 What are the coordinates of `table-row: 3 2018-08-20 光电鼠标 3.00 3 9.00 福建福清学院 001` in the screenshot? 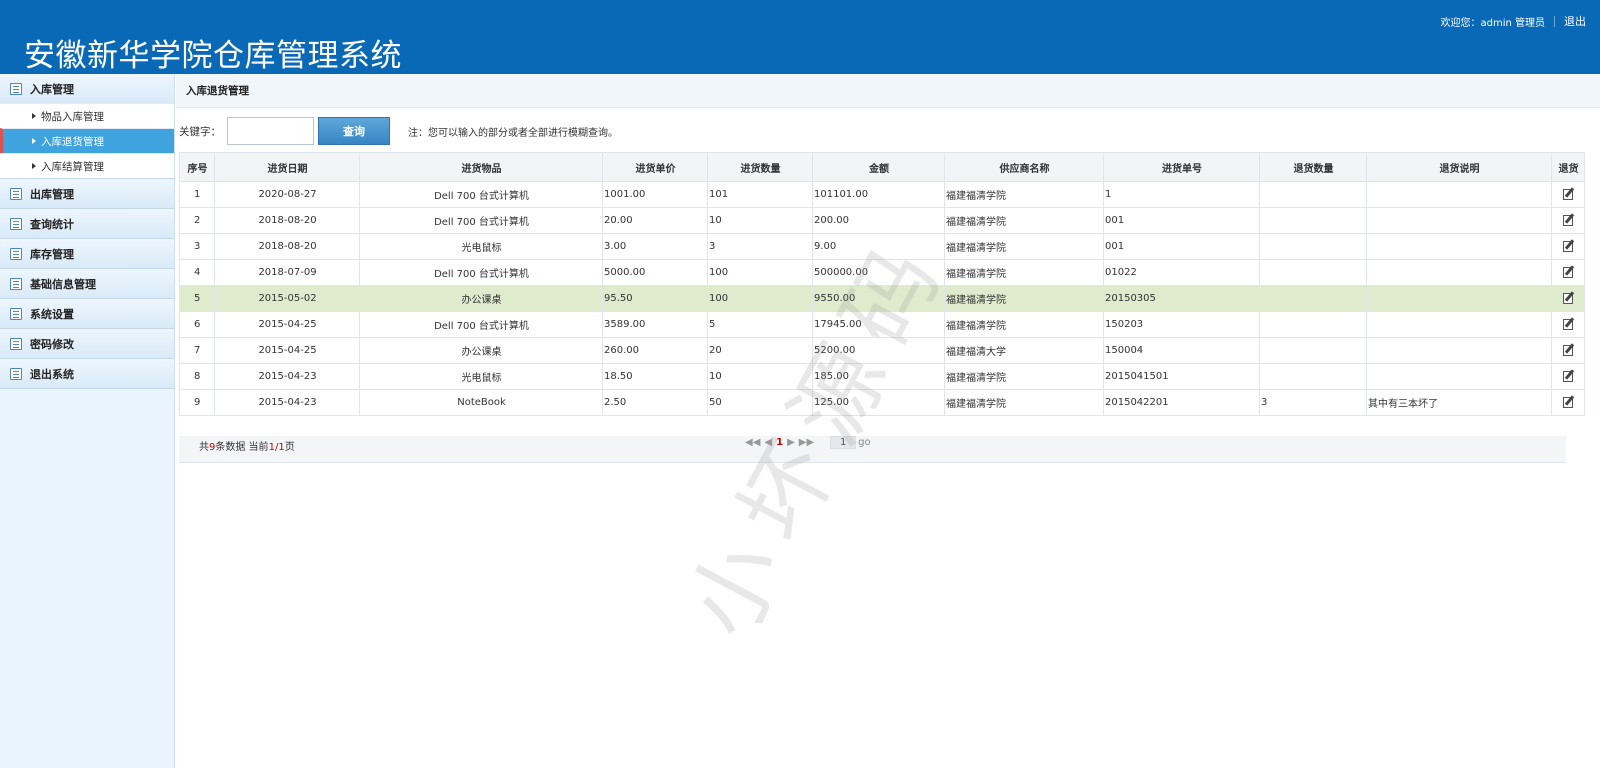 It's located at (882, 246).